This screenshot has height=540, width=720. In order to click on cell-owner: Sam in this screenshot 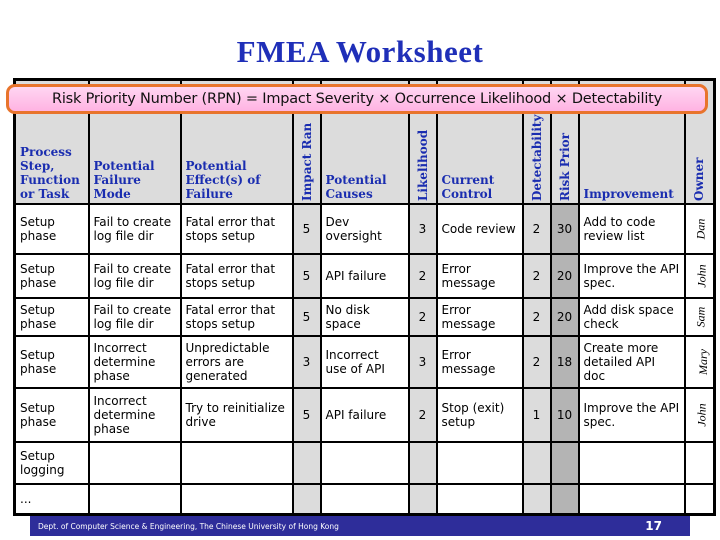, I will do `click(699, 317)`.